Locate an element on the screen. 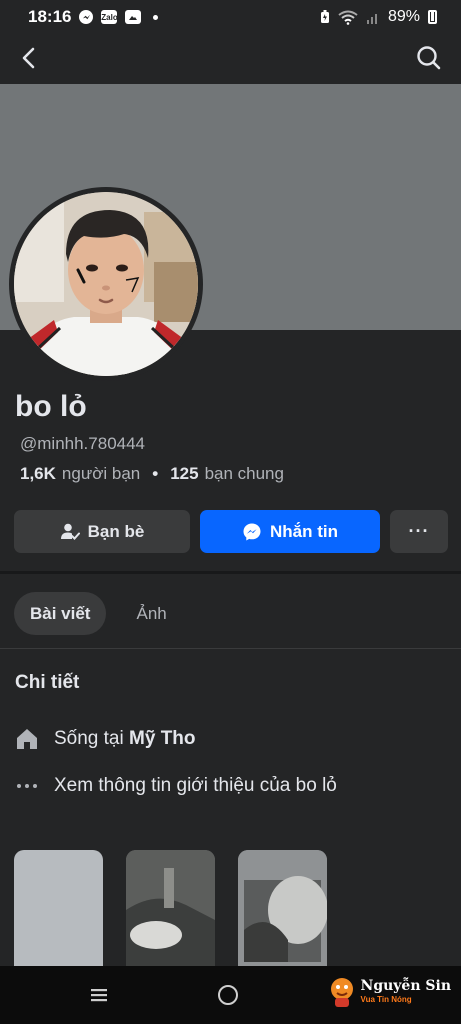 The height and width of the screenshot is (1024, 461). tab-photos: Ảnh is located at coordinates (151, 613).